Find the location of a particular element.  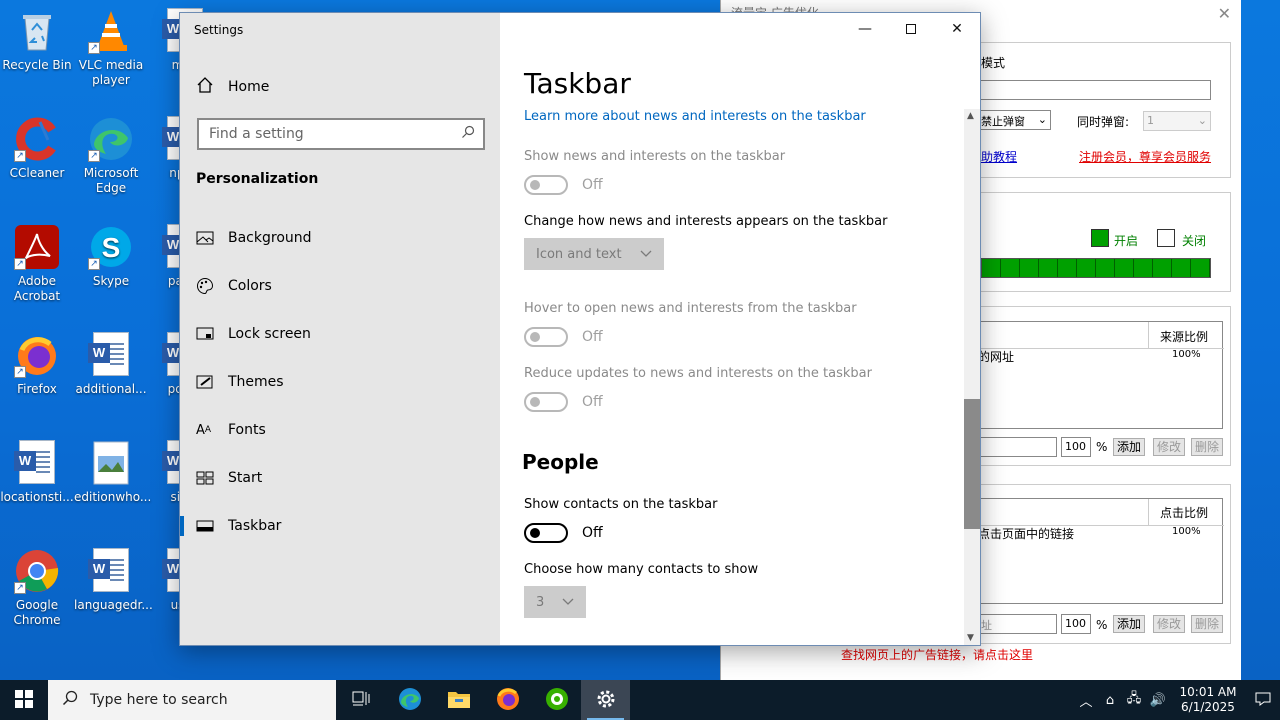

concurrent-select: 1 ⌄ is located at coordinates (1177, 121).